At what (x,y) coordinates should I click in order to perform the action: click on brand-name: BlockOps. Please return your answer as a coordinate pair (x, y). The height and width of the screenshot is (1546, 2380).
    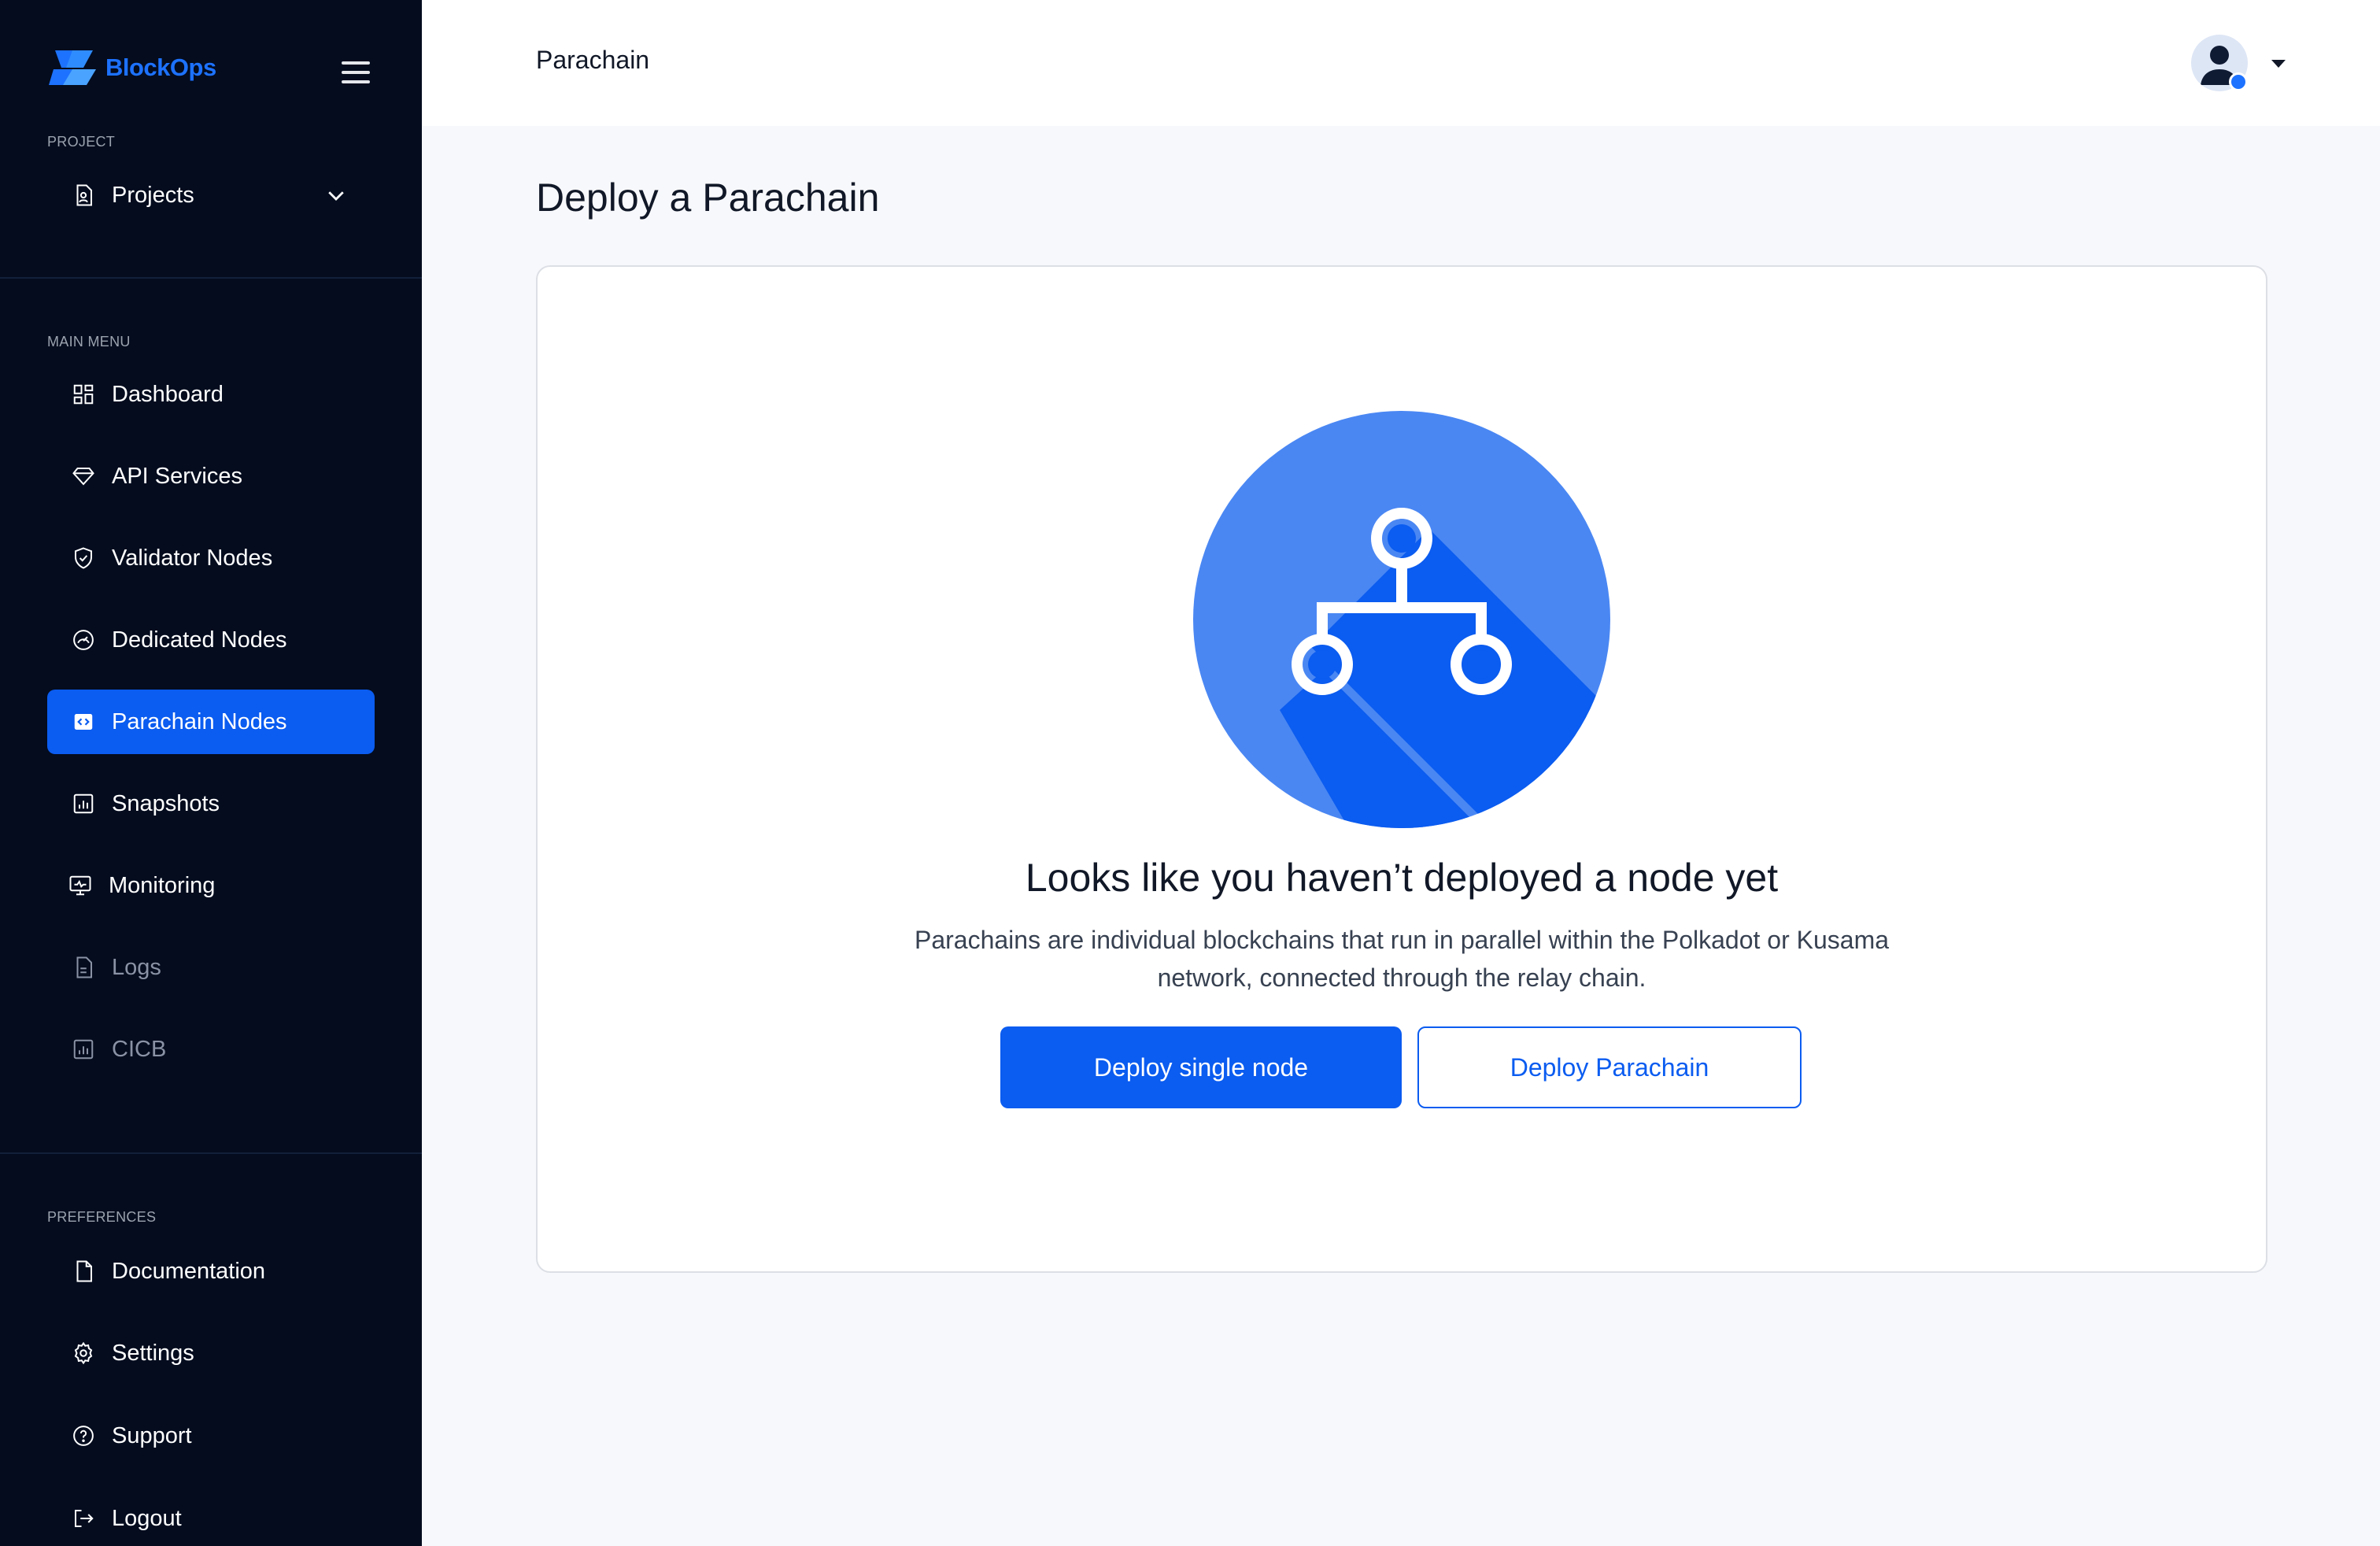
    Looking at the image, I should click on (160, 67).